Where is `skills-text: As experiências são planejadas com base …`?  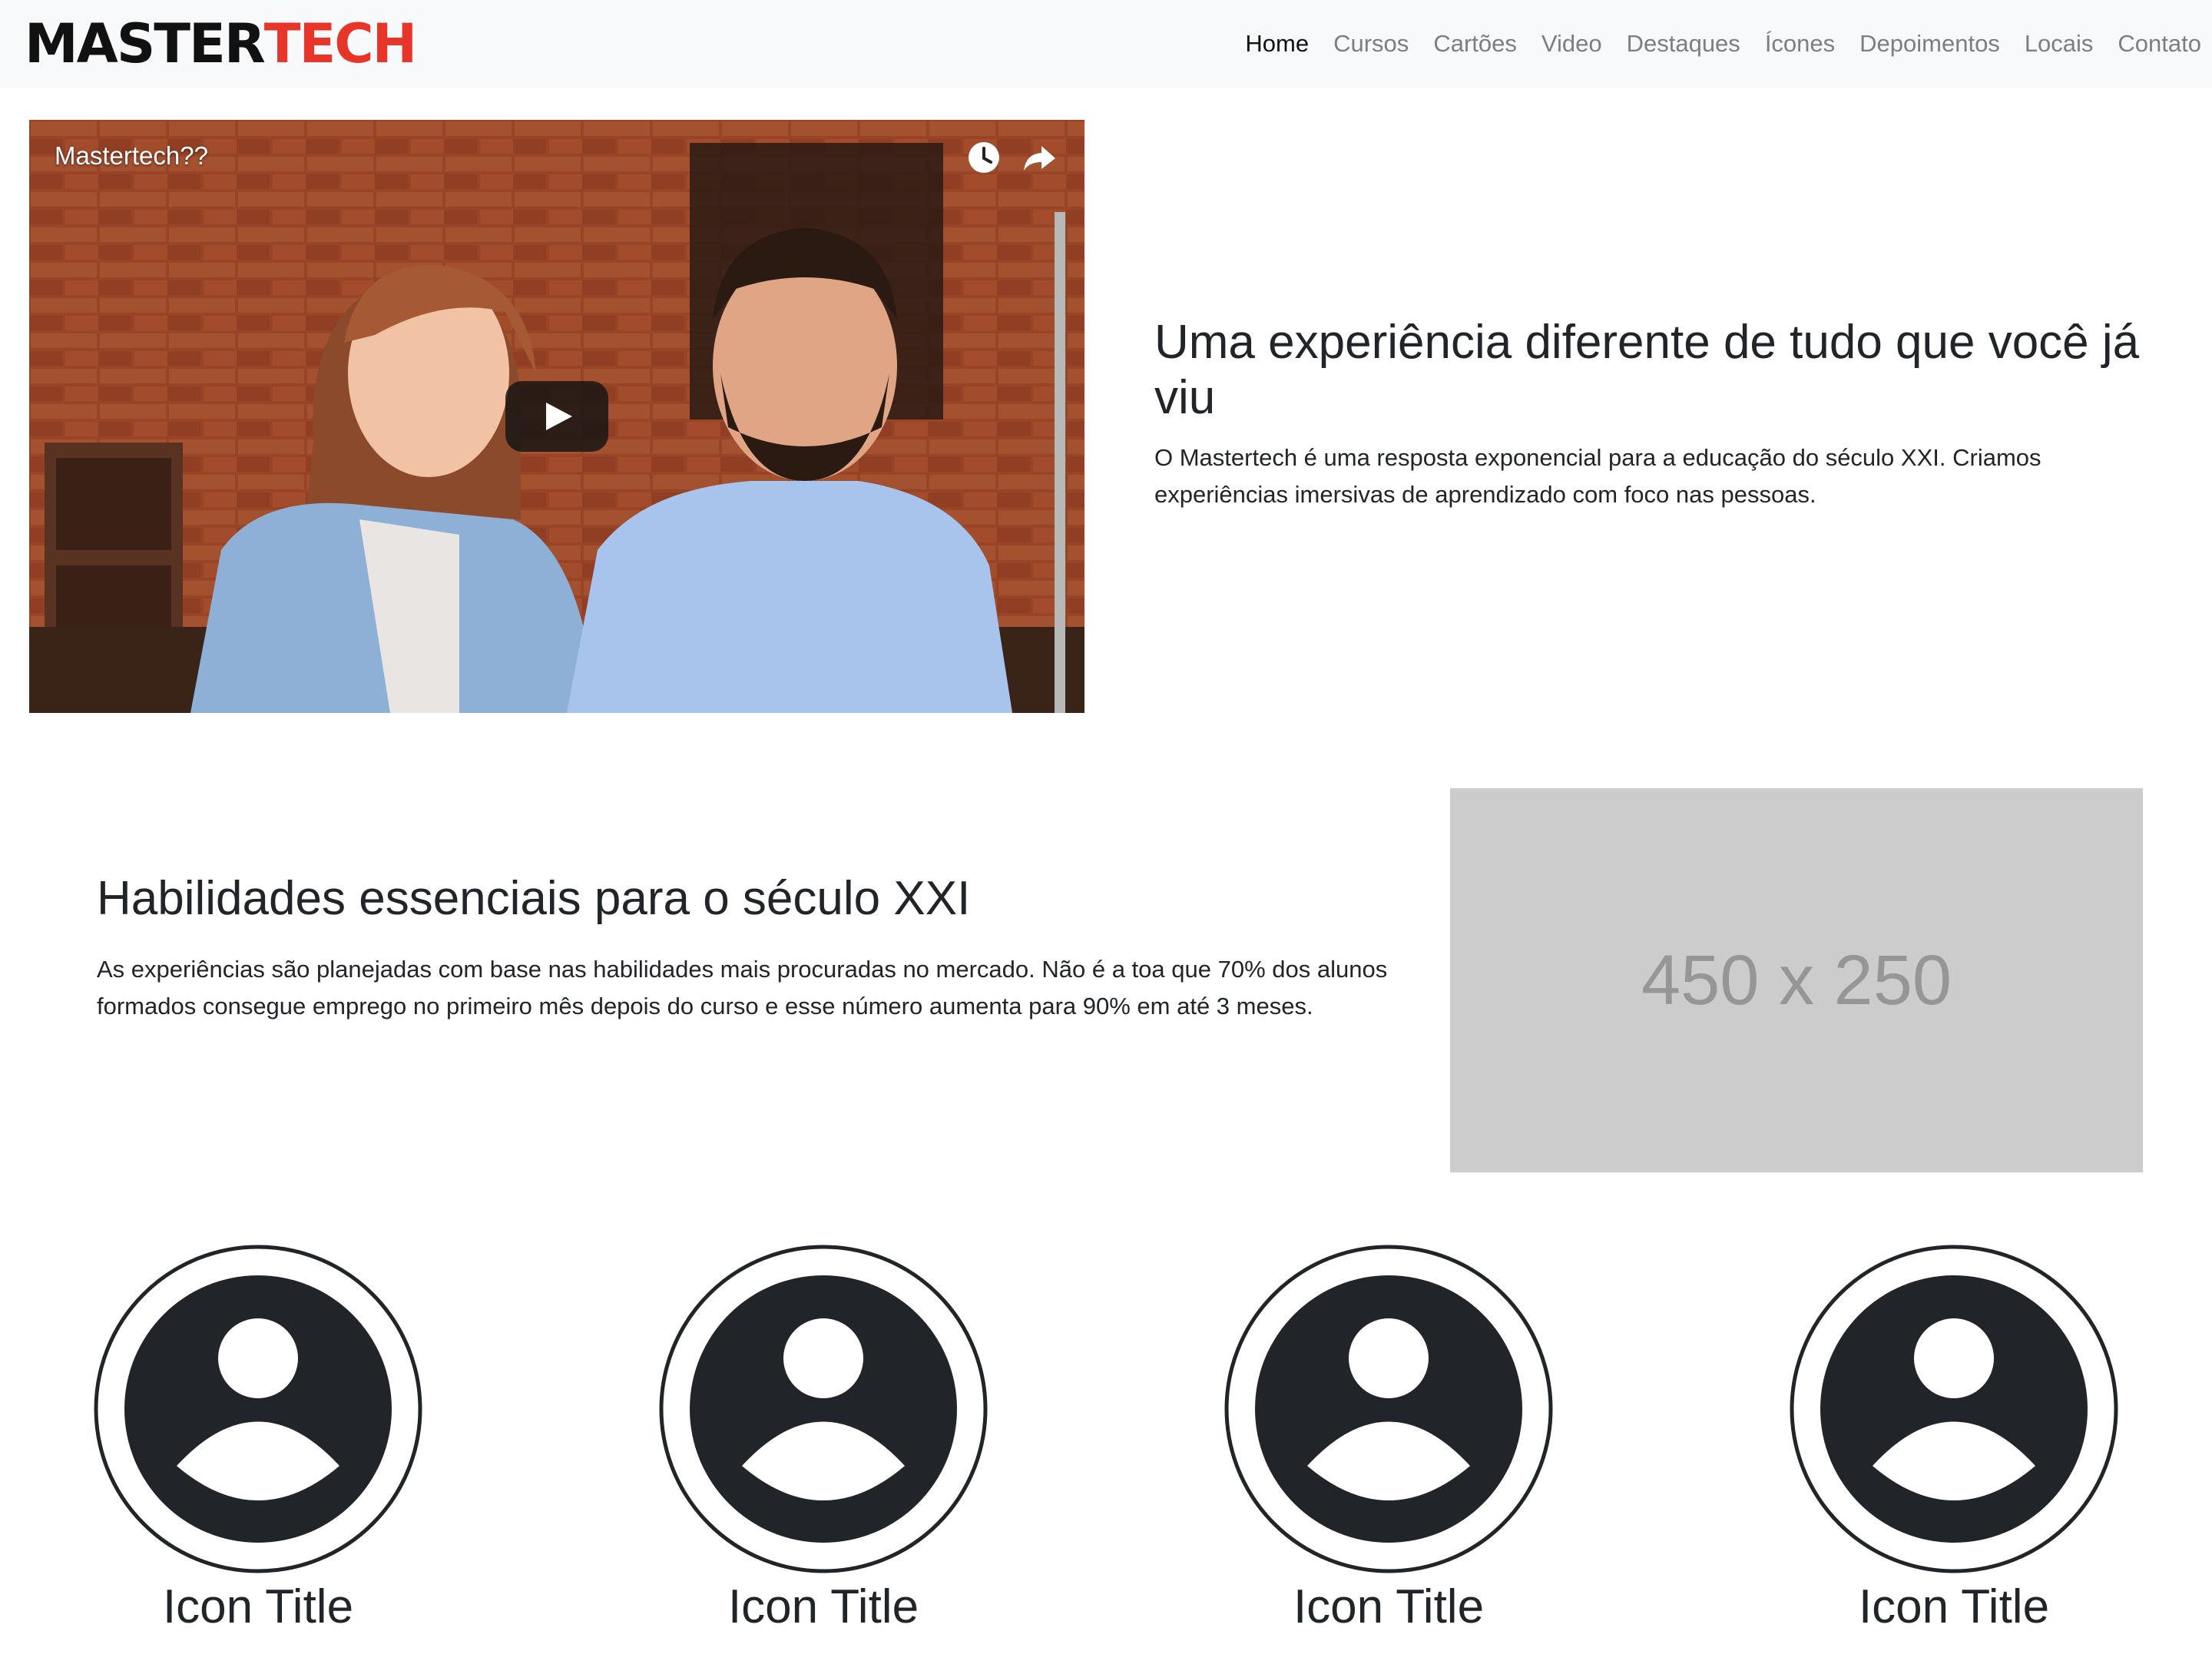 skills-text: As experiências são planejadas com base … is located at coordinates (743, 987).